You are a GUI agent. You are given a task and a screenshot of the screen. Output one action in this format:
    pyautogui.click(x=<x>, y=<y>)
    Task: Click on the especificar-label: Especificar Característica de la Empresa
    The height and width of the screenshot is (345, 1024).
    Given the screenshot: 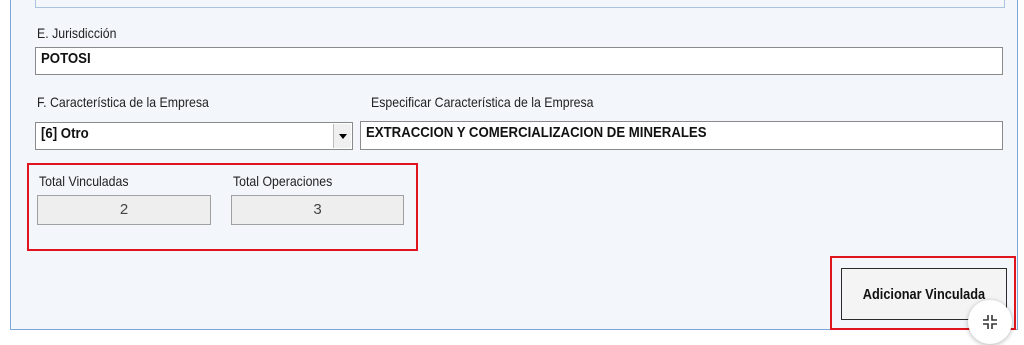 What is the action you would take?
    pyautogui.click(x=482, y=102)
    